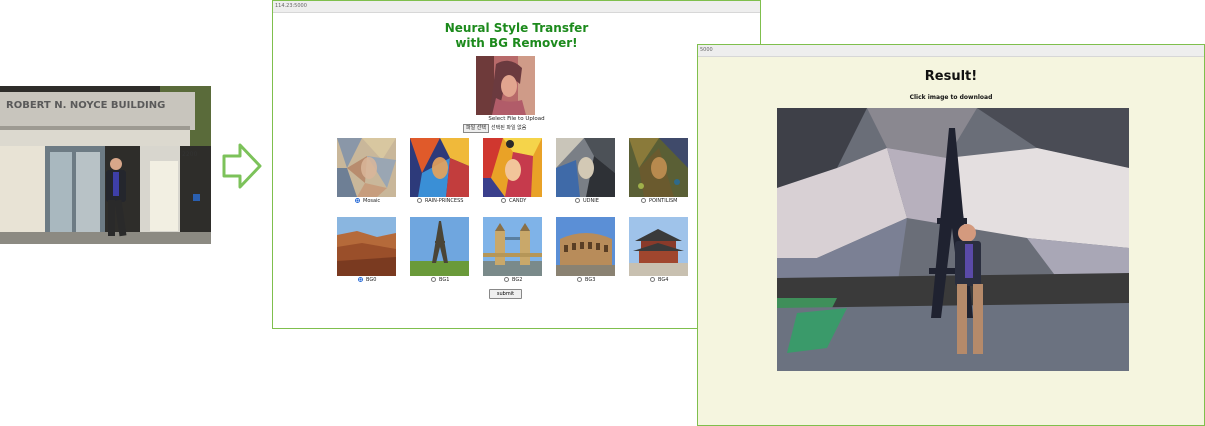 Image resolution: width=1205 pixels, height=426 pixels. I want to click on style-radio-mosaic: Mosaic, so click(367, 201).